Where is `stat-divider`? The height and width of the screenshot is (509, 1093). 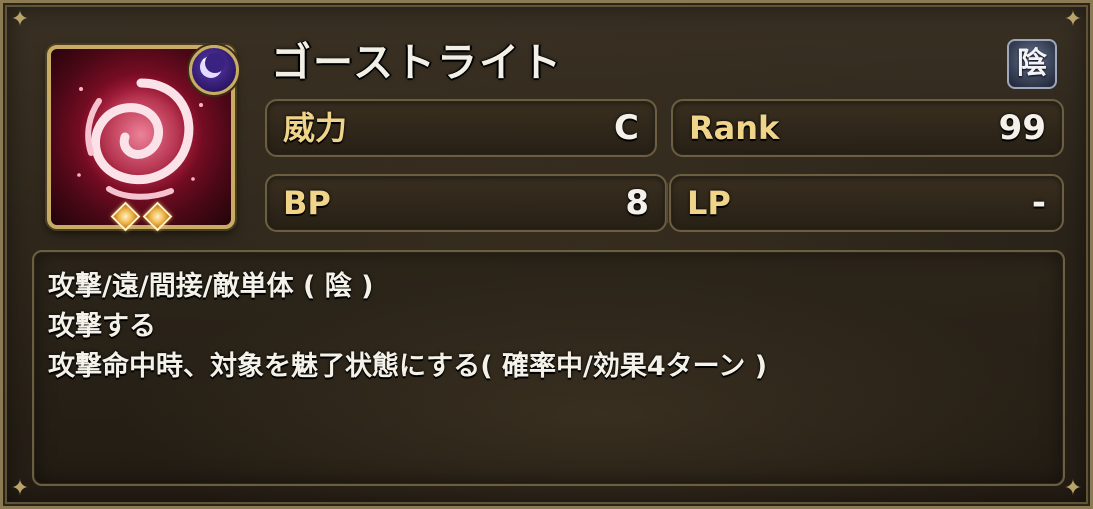
stat-divider is located at coordinates (667, 203).